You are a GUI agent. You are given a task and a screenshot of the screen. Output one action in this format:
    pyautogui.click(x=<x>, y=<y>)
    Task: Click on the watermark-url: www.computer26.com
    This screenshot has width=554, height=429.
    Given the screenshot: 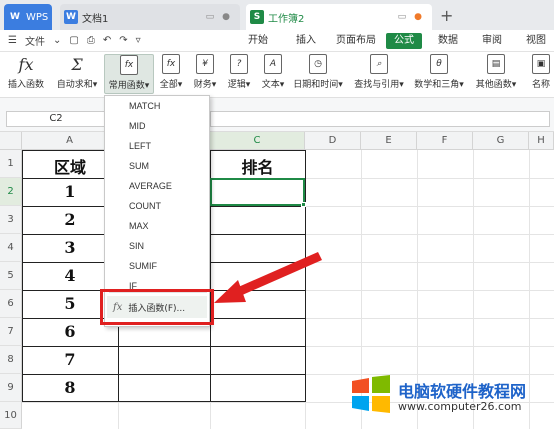 What is the action you would take?
    pyautogui.click(x=460, y=406)
    